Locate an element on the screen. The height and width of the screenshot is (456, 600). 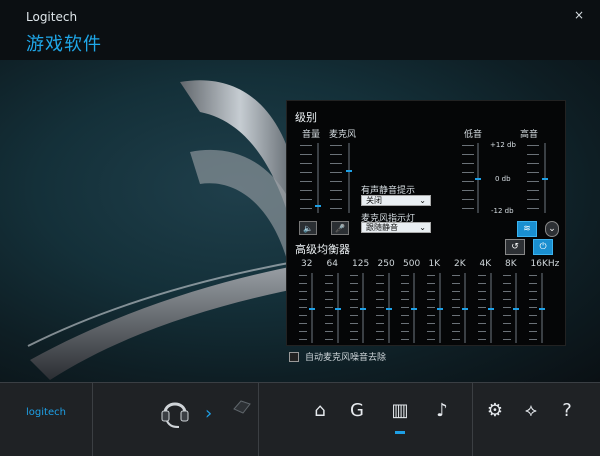
reset-icon: ↺ is located at coordinates (515, 247).